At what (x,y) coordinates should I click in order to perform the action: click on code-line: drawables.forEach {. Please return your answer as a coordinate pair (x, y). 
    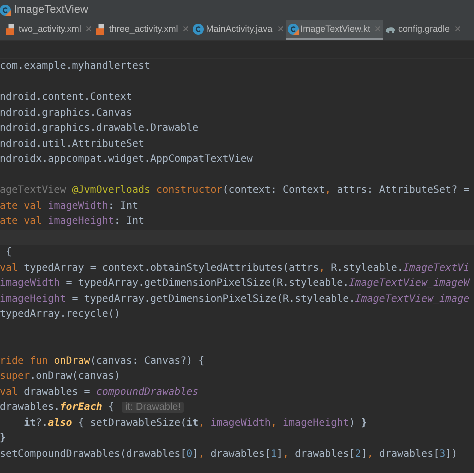
    Looking at the image, I should click on (58, 408).